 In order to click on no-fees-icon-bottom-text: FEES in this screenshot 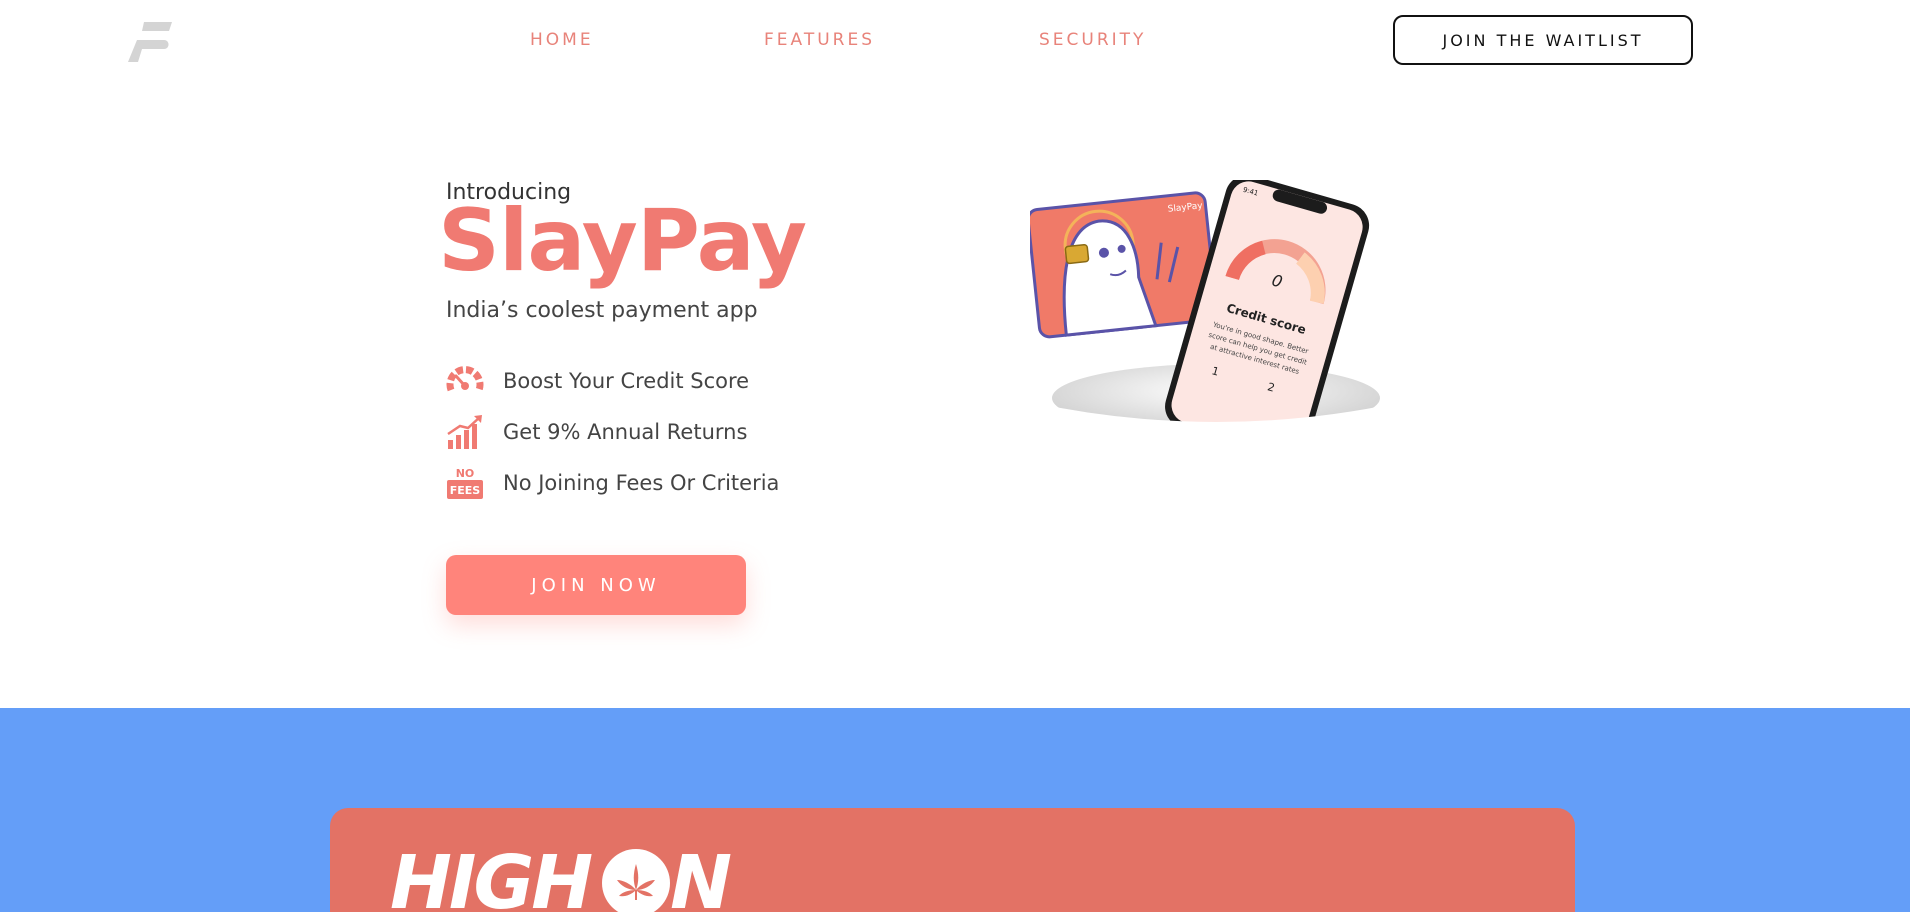, I will do `click(465, 490)`.